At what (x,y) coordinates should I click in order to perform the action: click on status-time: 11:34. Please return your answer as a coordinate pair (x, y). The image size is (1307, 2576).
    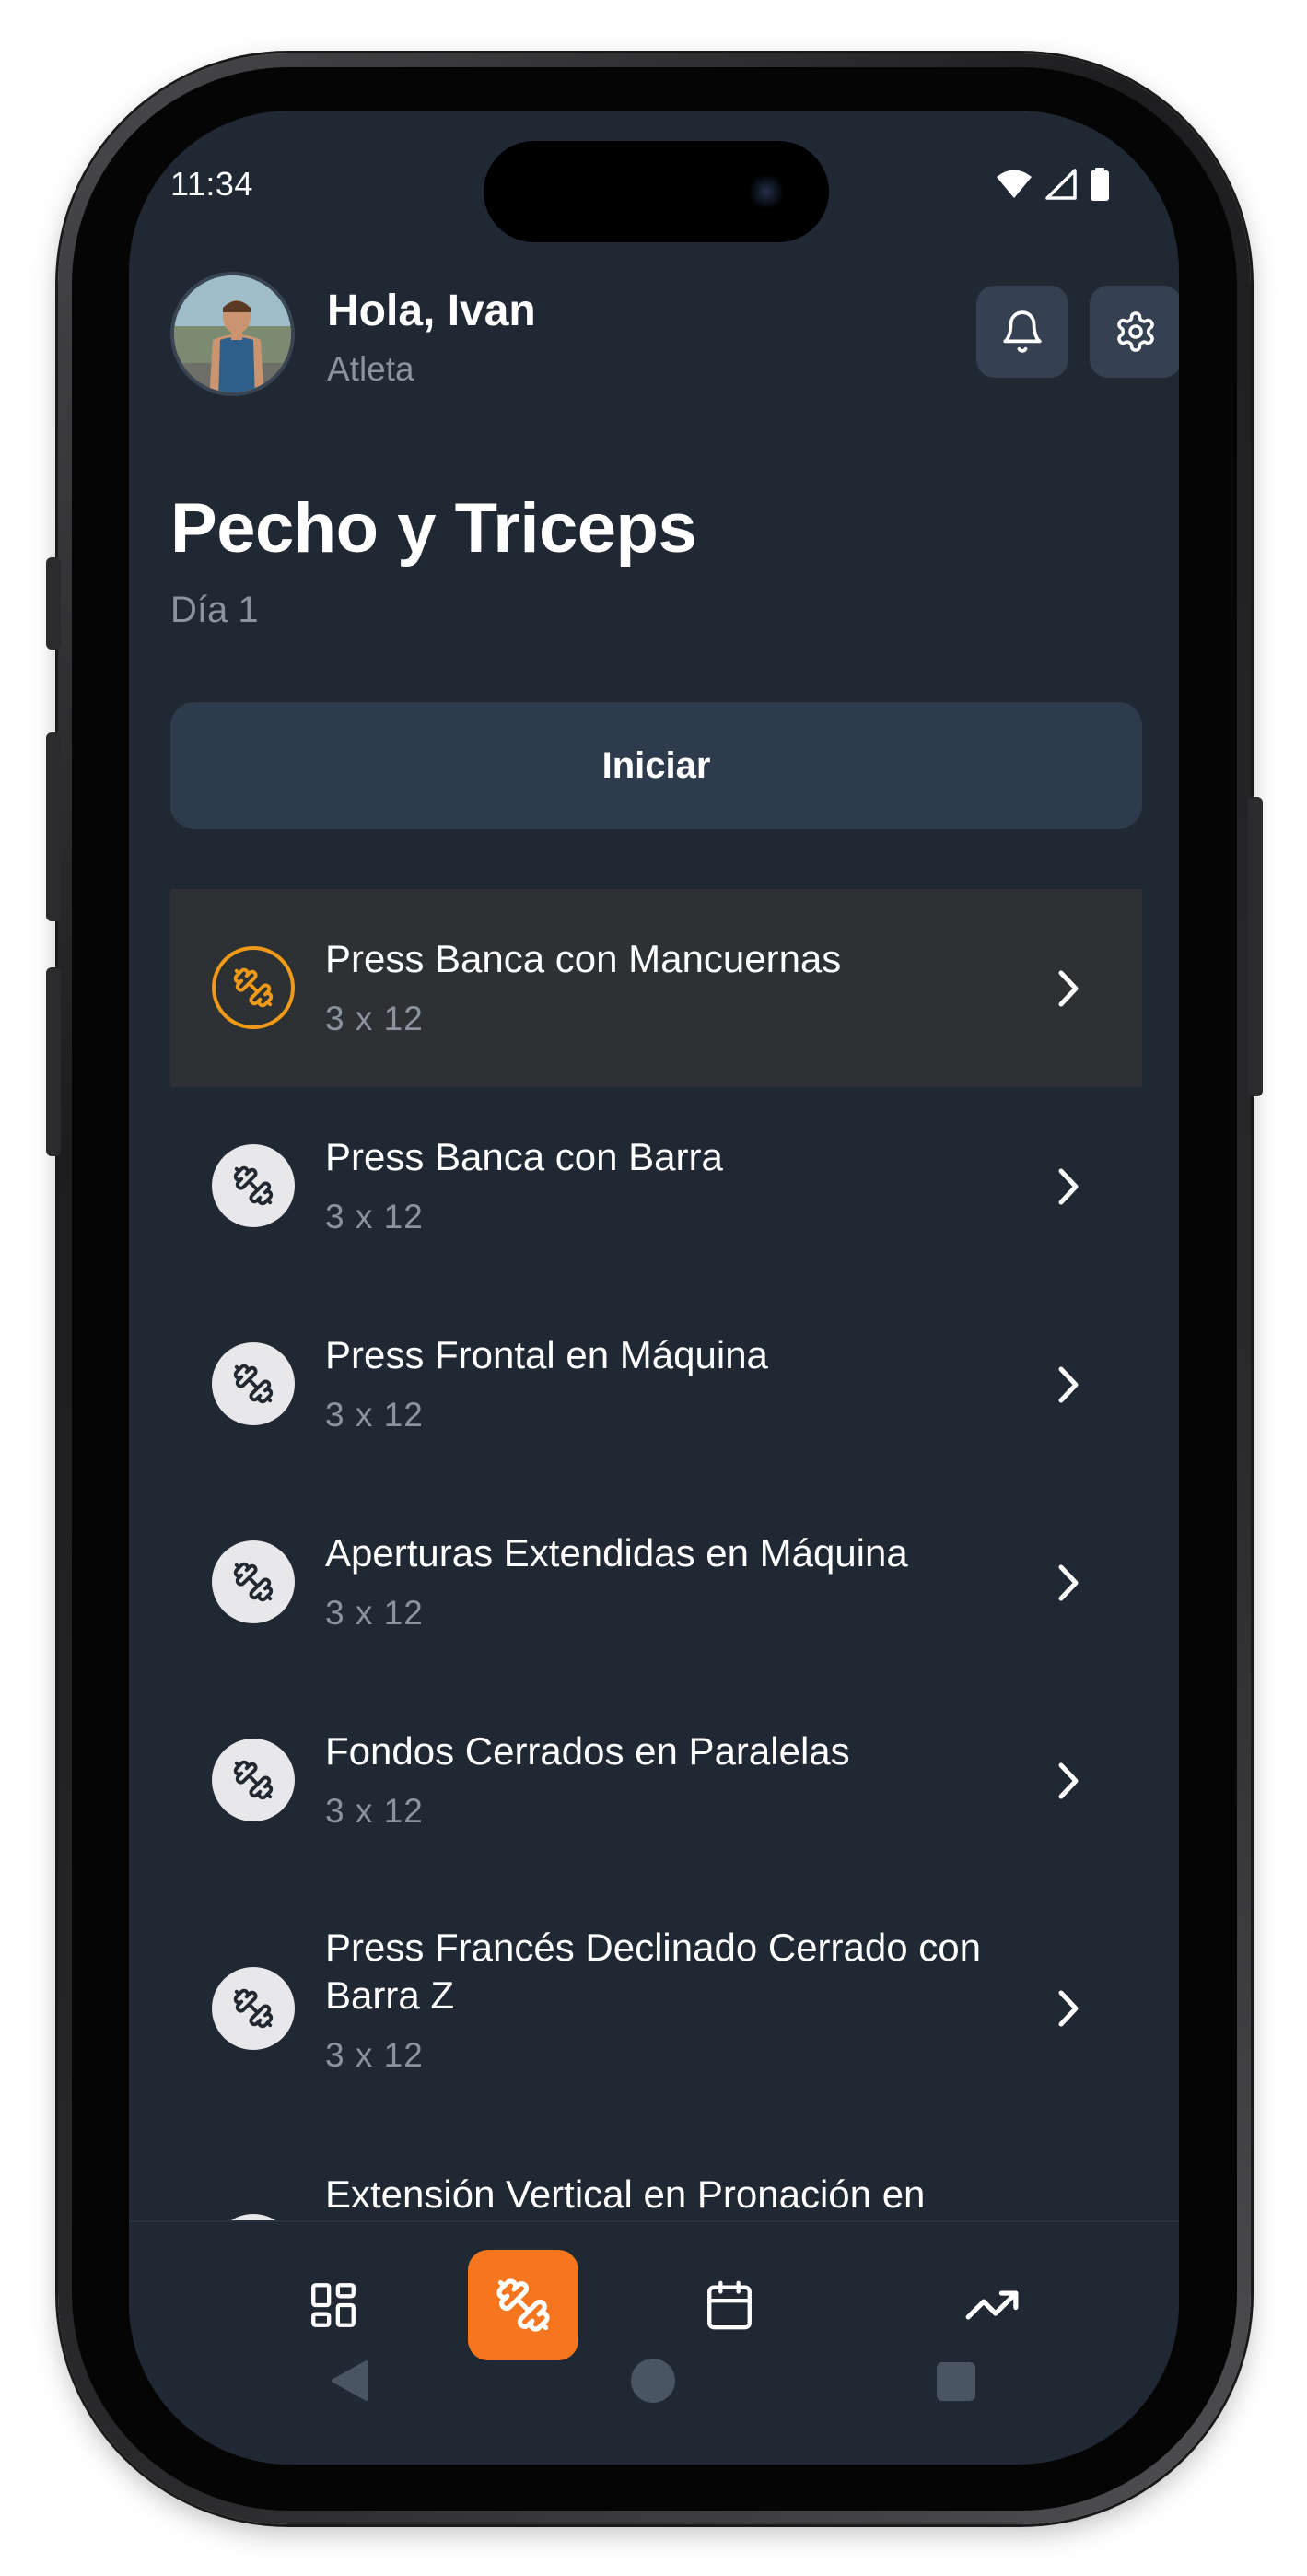
    Looking at the image, I should click on (212, 184).